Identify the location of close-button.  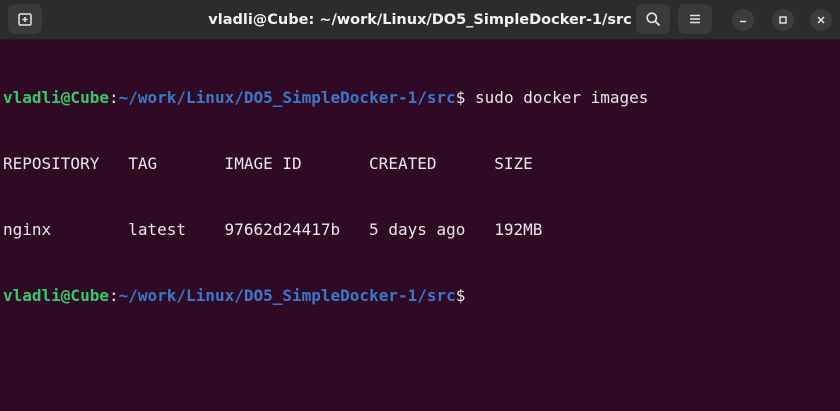
(821, 20).